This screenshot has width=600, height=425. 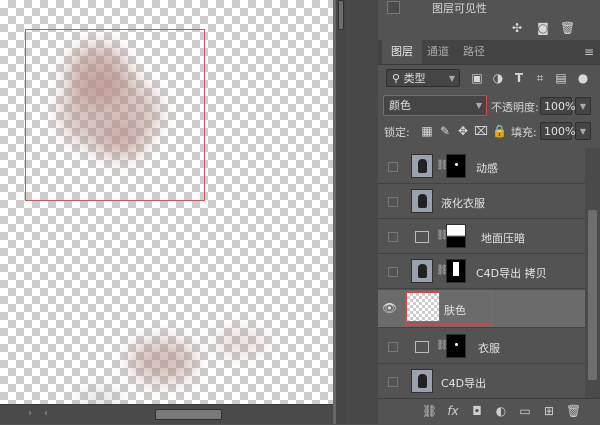 What do you see at coordinates (463, 203) in the screenshot?
I see `layer-name: 液化衣服` at bounding box center [463, 203].